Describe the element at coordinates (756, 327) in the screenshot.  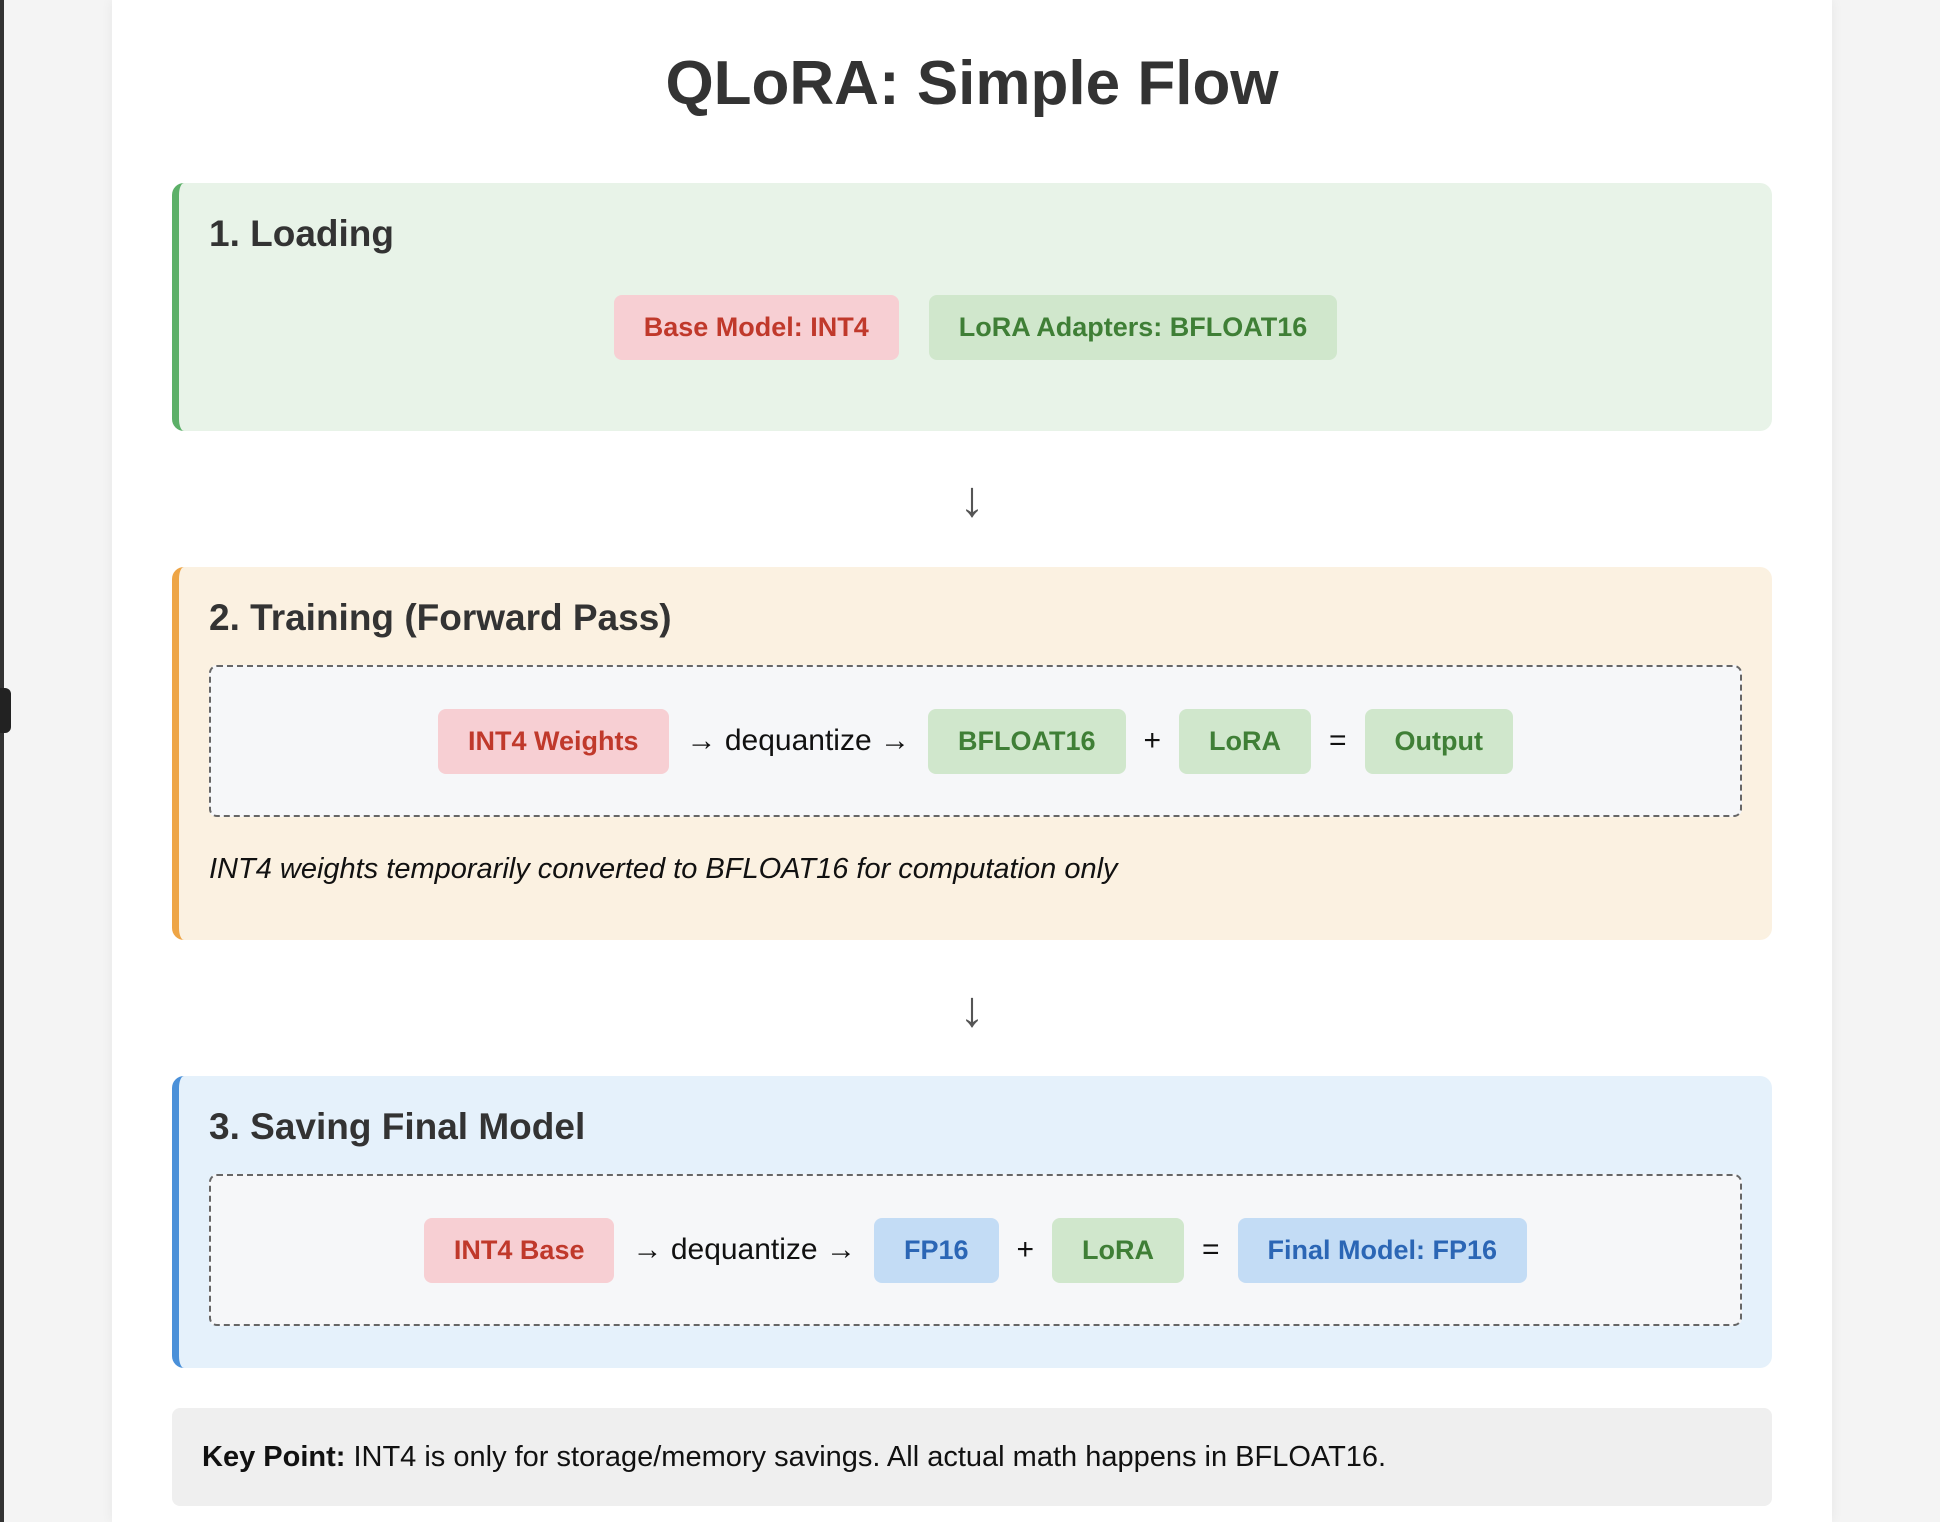
I see `base-model-tag: Base Model: INT4` at that location.